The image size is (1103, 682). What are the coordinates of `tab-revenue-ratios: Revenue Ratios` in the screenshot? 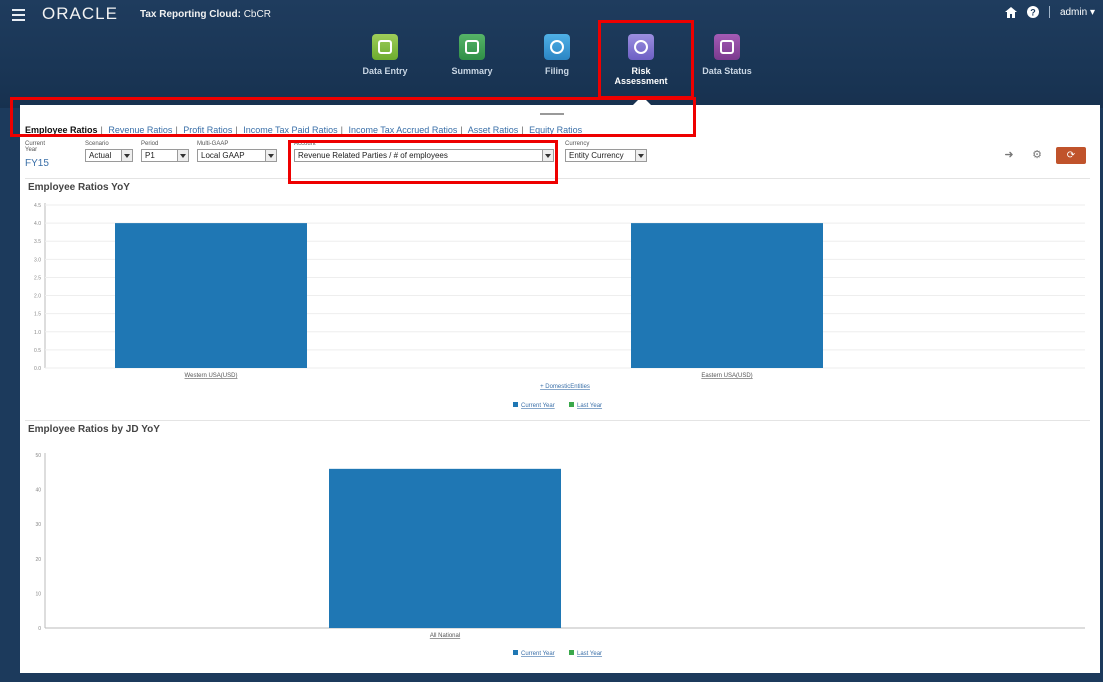 It's located at (140, 130).